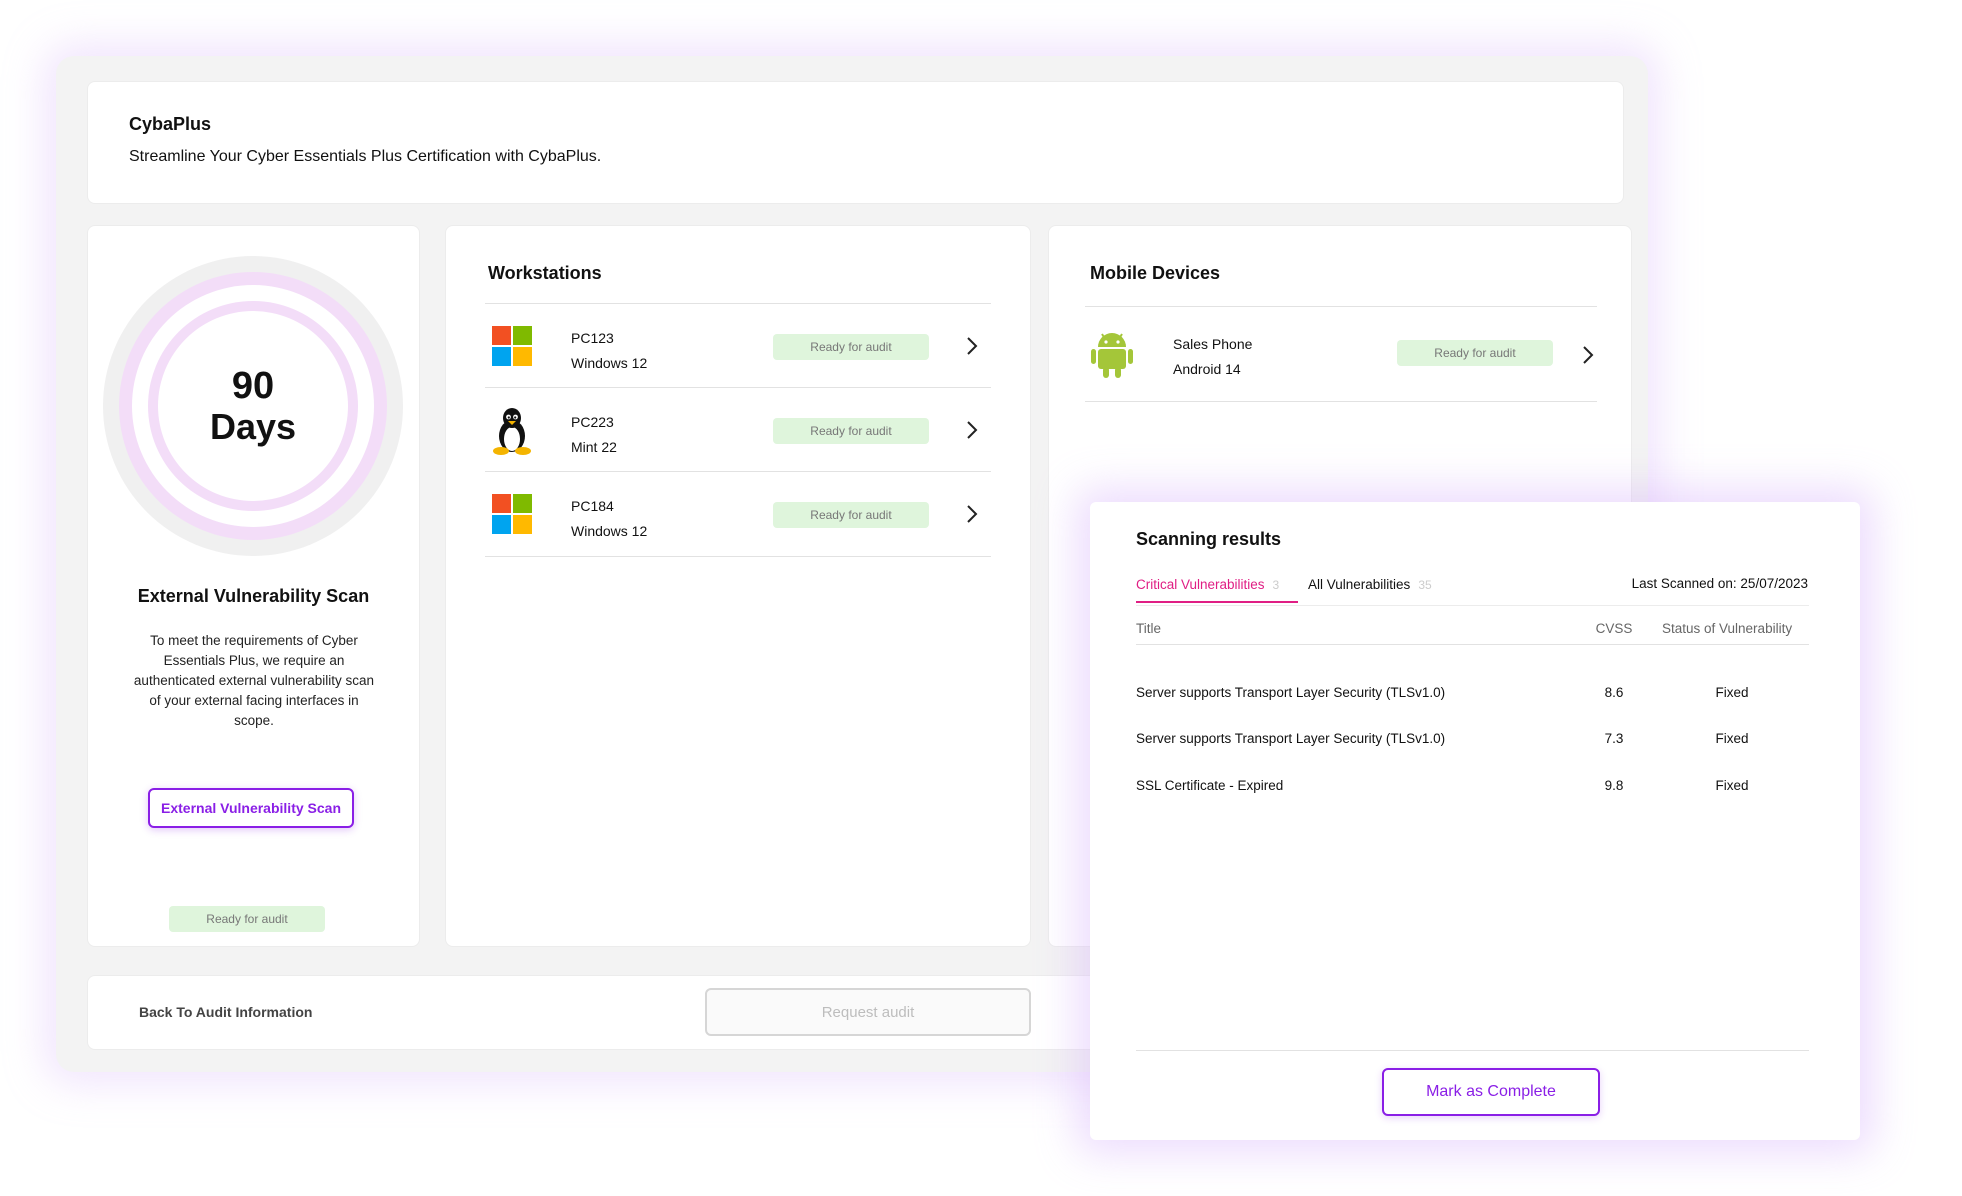 The height and width of the screenshot is (1196, 1962). I want to click on device-name: PC223, so click(592, 422).